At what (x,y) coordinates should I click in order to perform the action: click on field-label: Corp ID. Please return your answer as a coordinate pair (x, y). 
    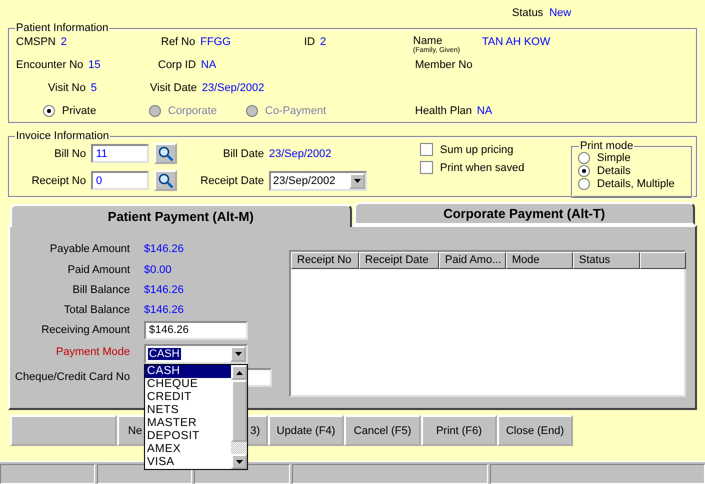
    Looking at the image, I should click on (177, 64).